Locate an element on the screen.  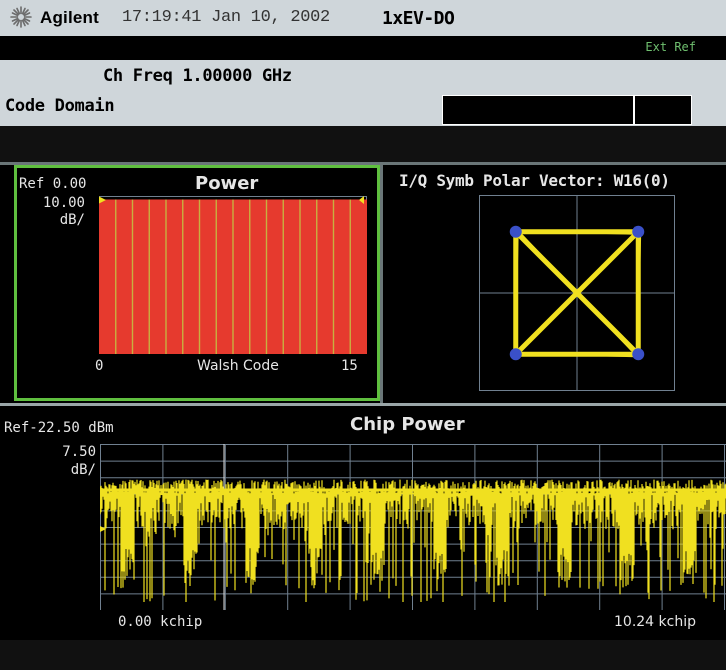
power-bar-chart is located at coordinates (233, 275).